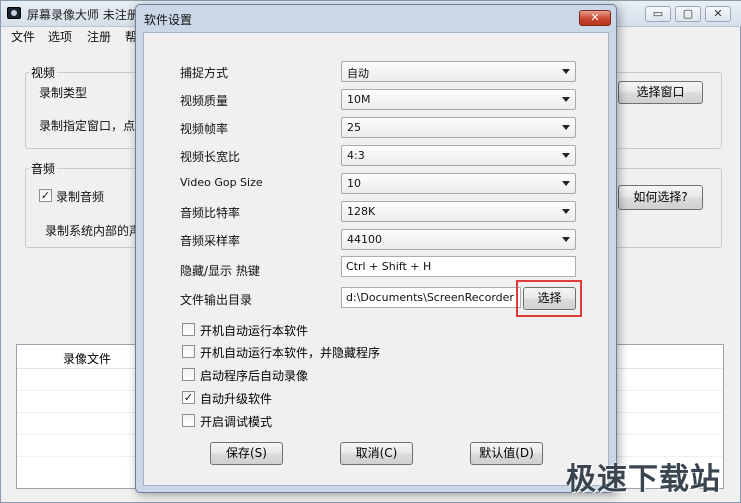 The image size is (741, 503). Describe the element at coordinates (361, 211) in the screenshot. I see `audio-bitrate-value: 128K` at that location.